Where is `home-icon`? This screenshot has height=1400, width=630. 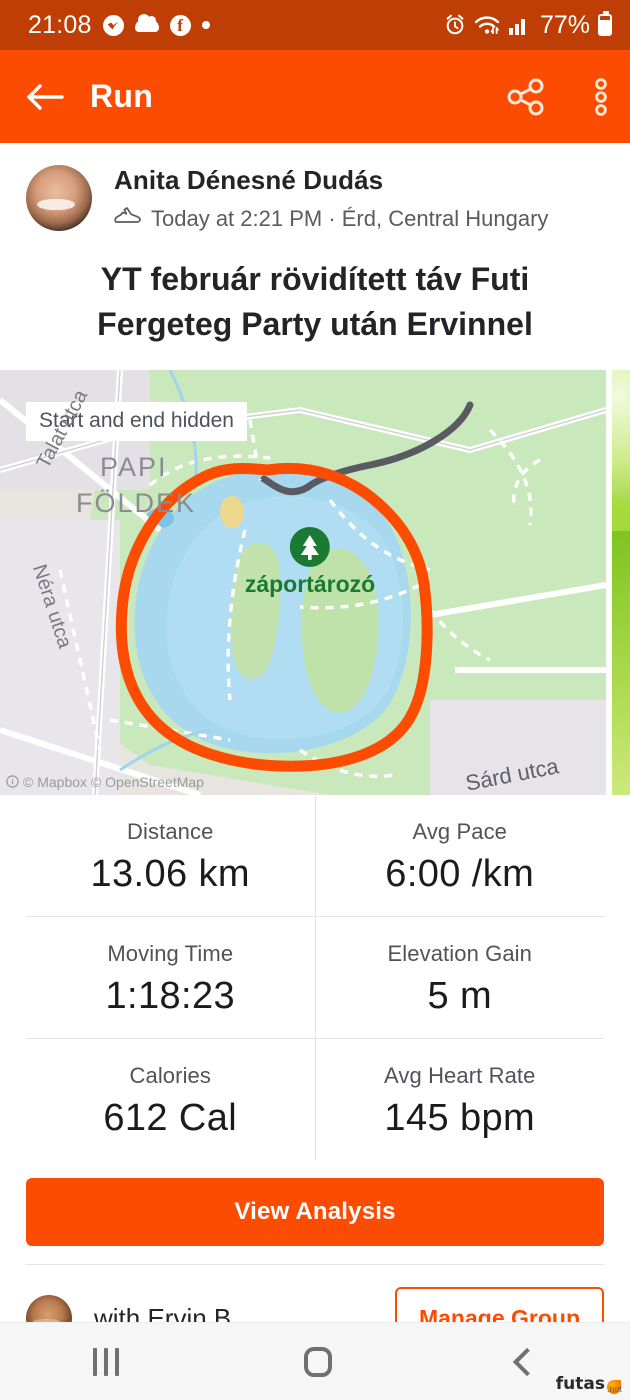
home-icon is located at coordinates (317, 1361).